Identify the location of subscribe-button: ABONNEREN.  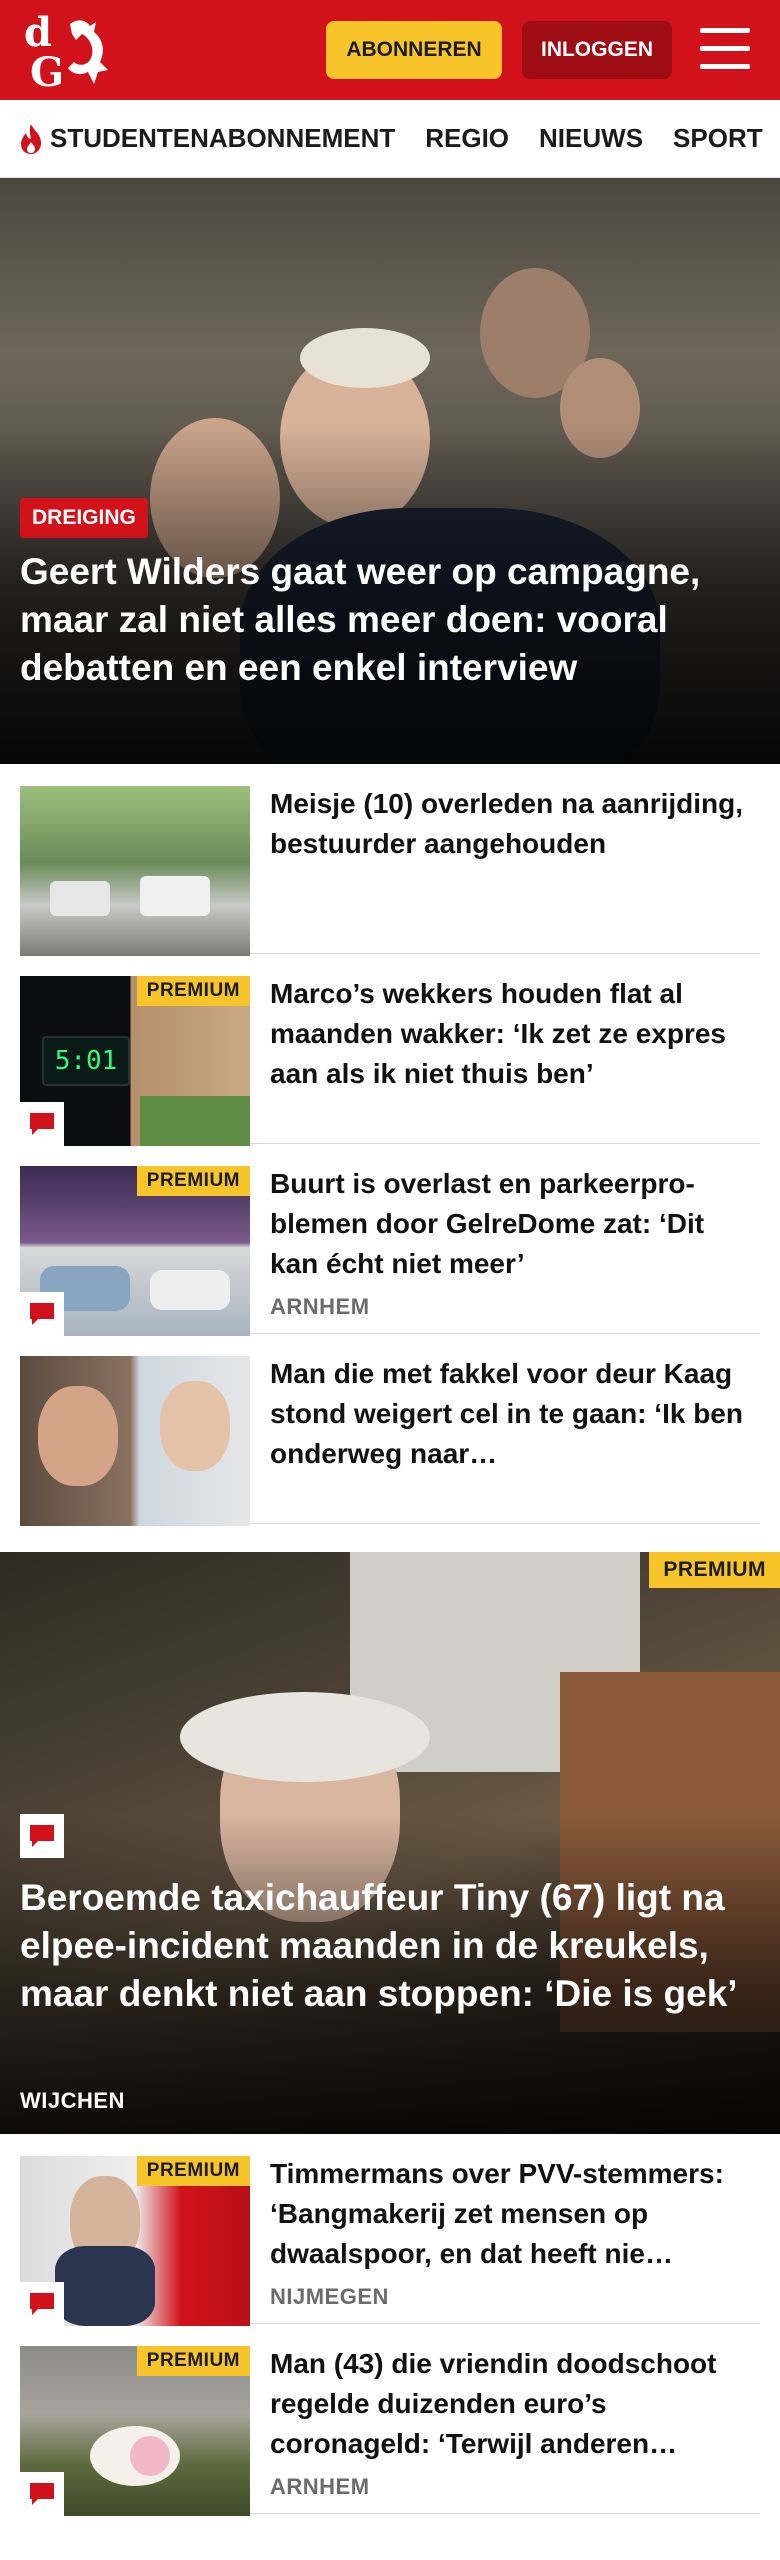
(414, 50).